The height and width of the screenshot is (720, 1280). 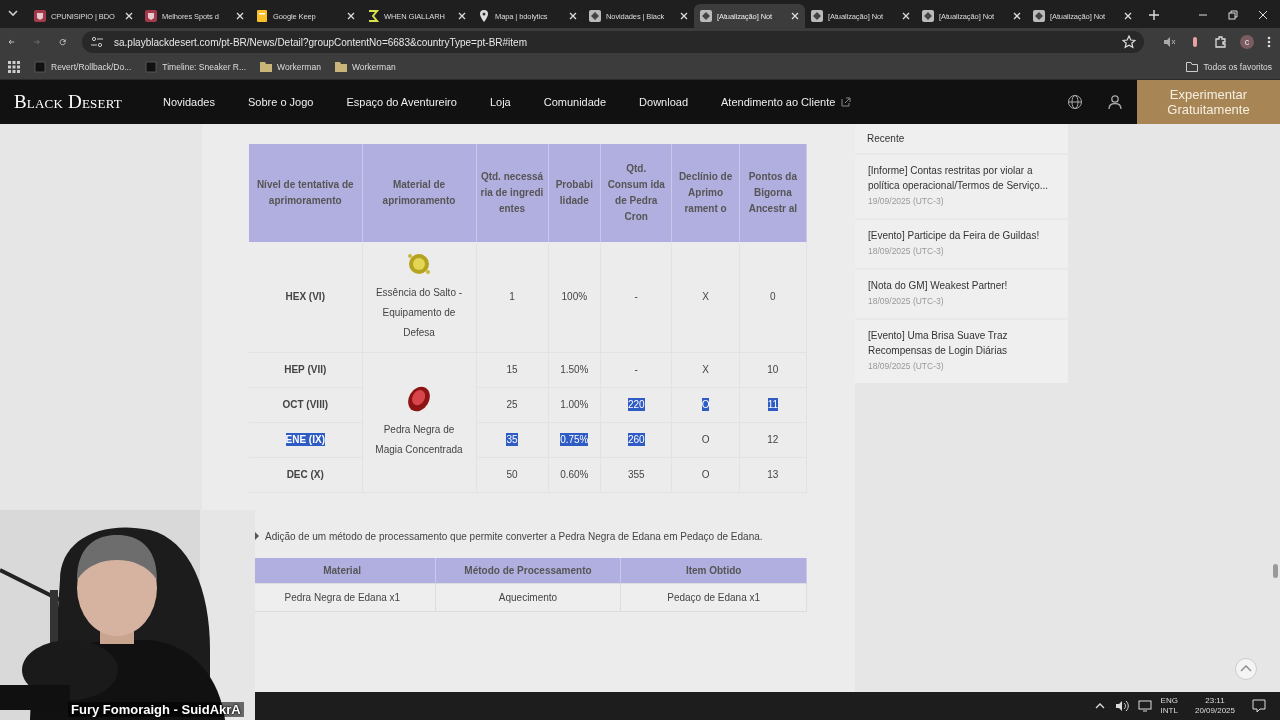 I want to click on all-bookmarks: Todos os favoritos, so click(x=1229, y=66).